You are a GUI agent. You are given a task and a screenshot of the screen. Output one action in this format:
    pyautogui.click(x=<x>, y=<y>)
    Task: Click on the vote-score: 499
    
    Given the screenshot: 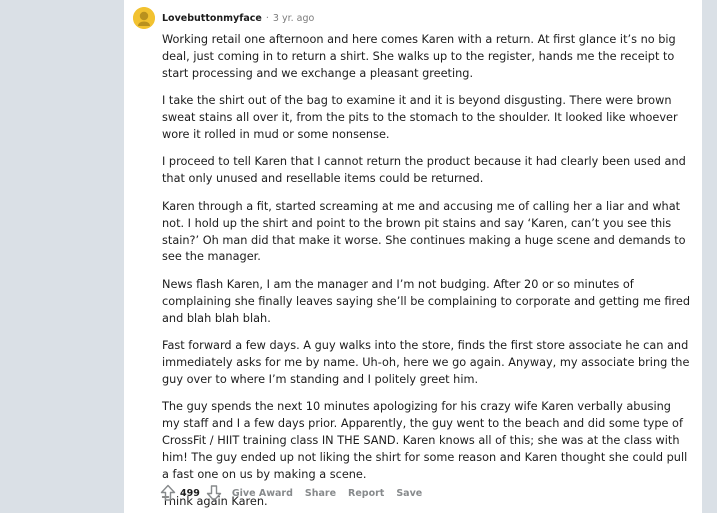 What is the action you would take?
    pyautogui.click(x=190, y=493)
    